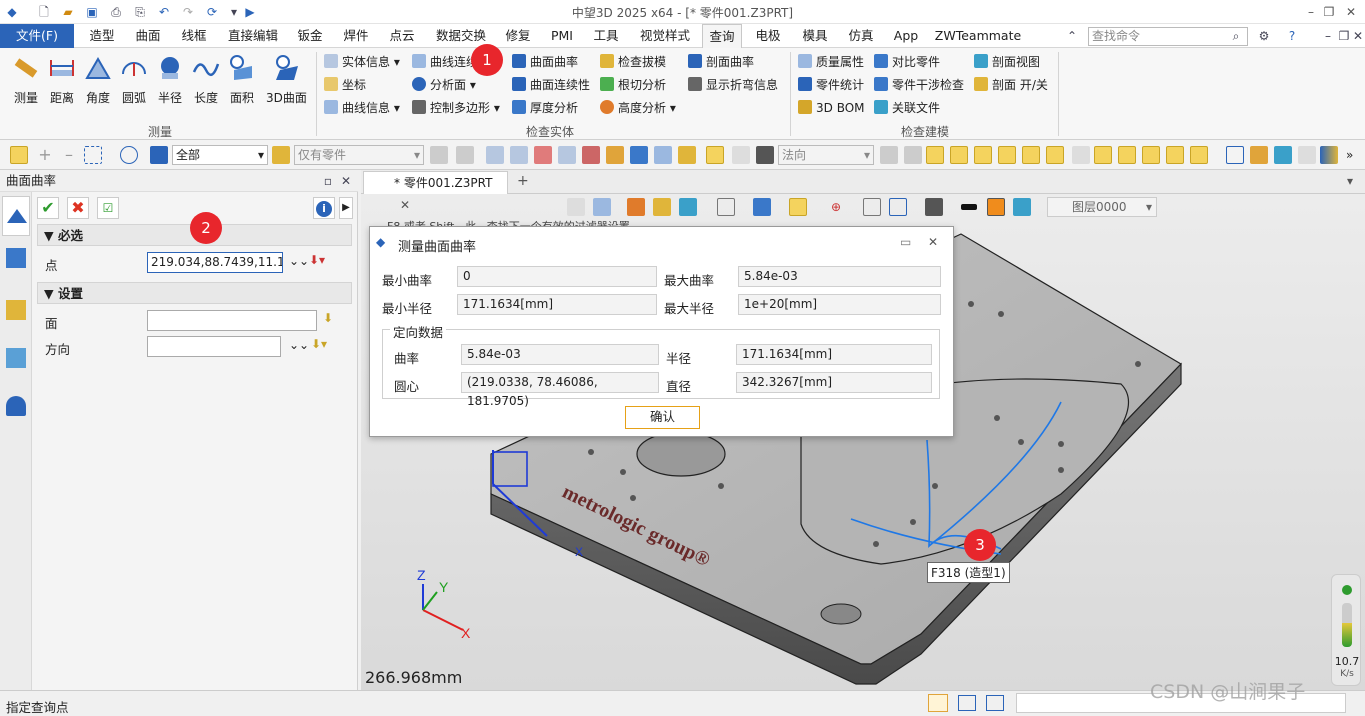 This screenshot has width=1365, height=716. Describe the element at coordinates (102, 36) in the screenshot. I see `tab-shape: 造型` at that location.